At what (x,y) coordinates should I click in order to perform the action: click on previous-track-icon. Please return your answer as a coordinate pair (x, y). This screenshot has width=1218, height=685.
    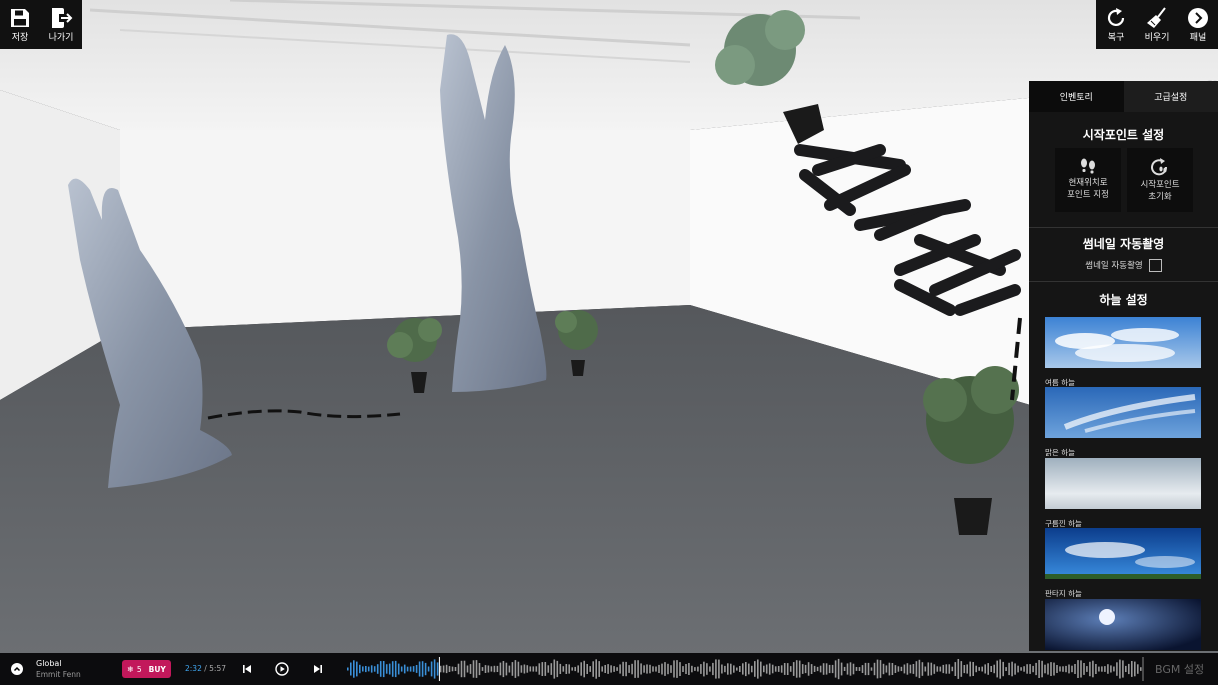
    Looking at the image, I should click on (247, 669).